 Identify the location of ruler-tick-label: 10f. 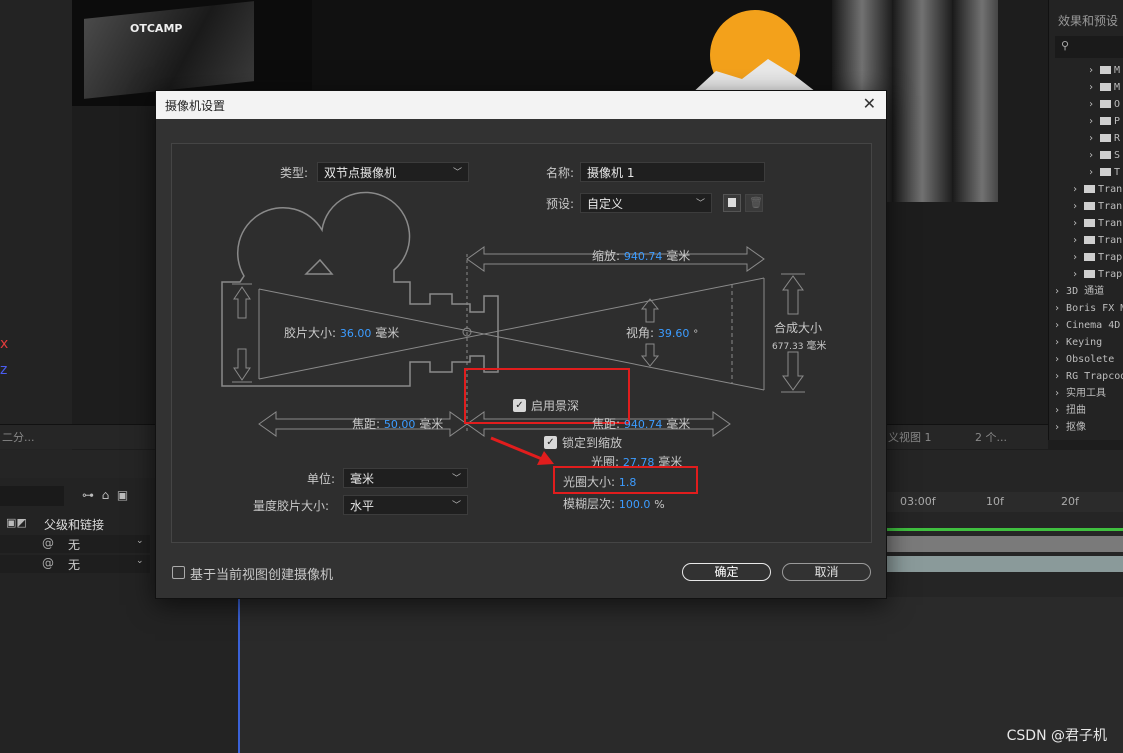
(995, 501).